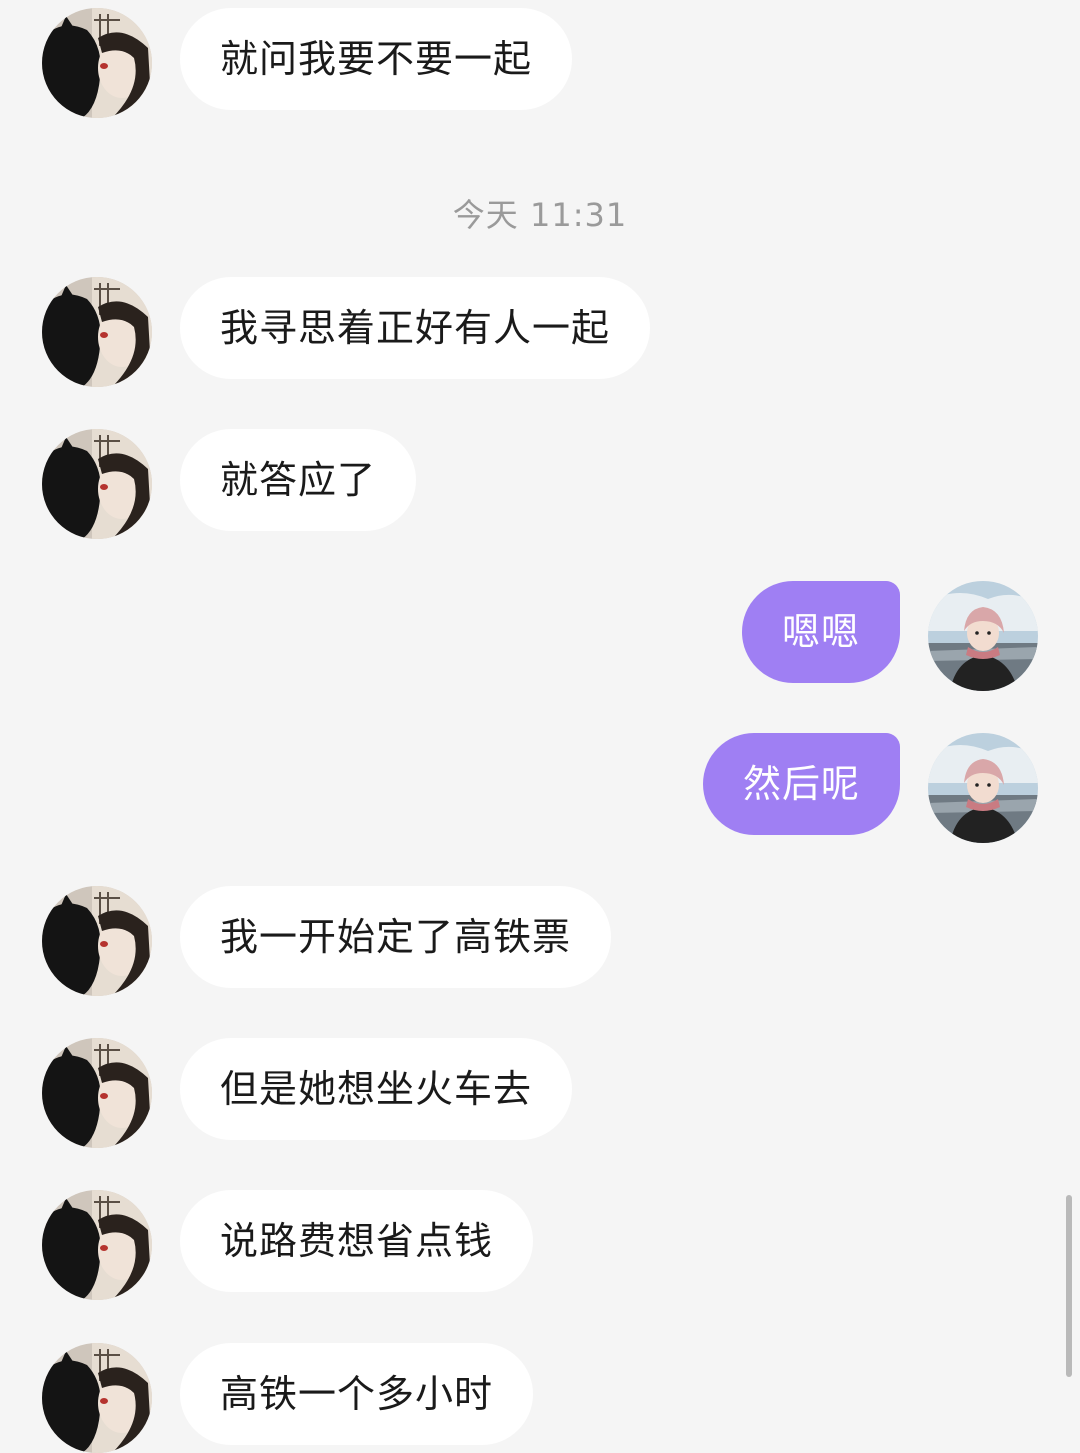 This screenshot has height=1453, width=1080. Describe the element at coordinates (357, 1394) in the screenshot. I see `message-bubble-incoming: 高铁一个多小时` at that location.